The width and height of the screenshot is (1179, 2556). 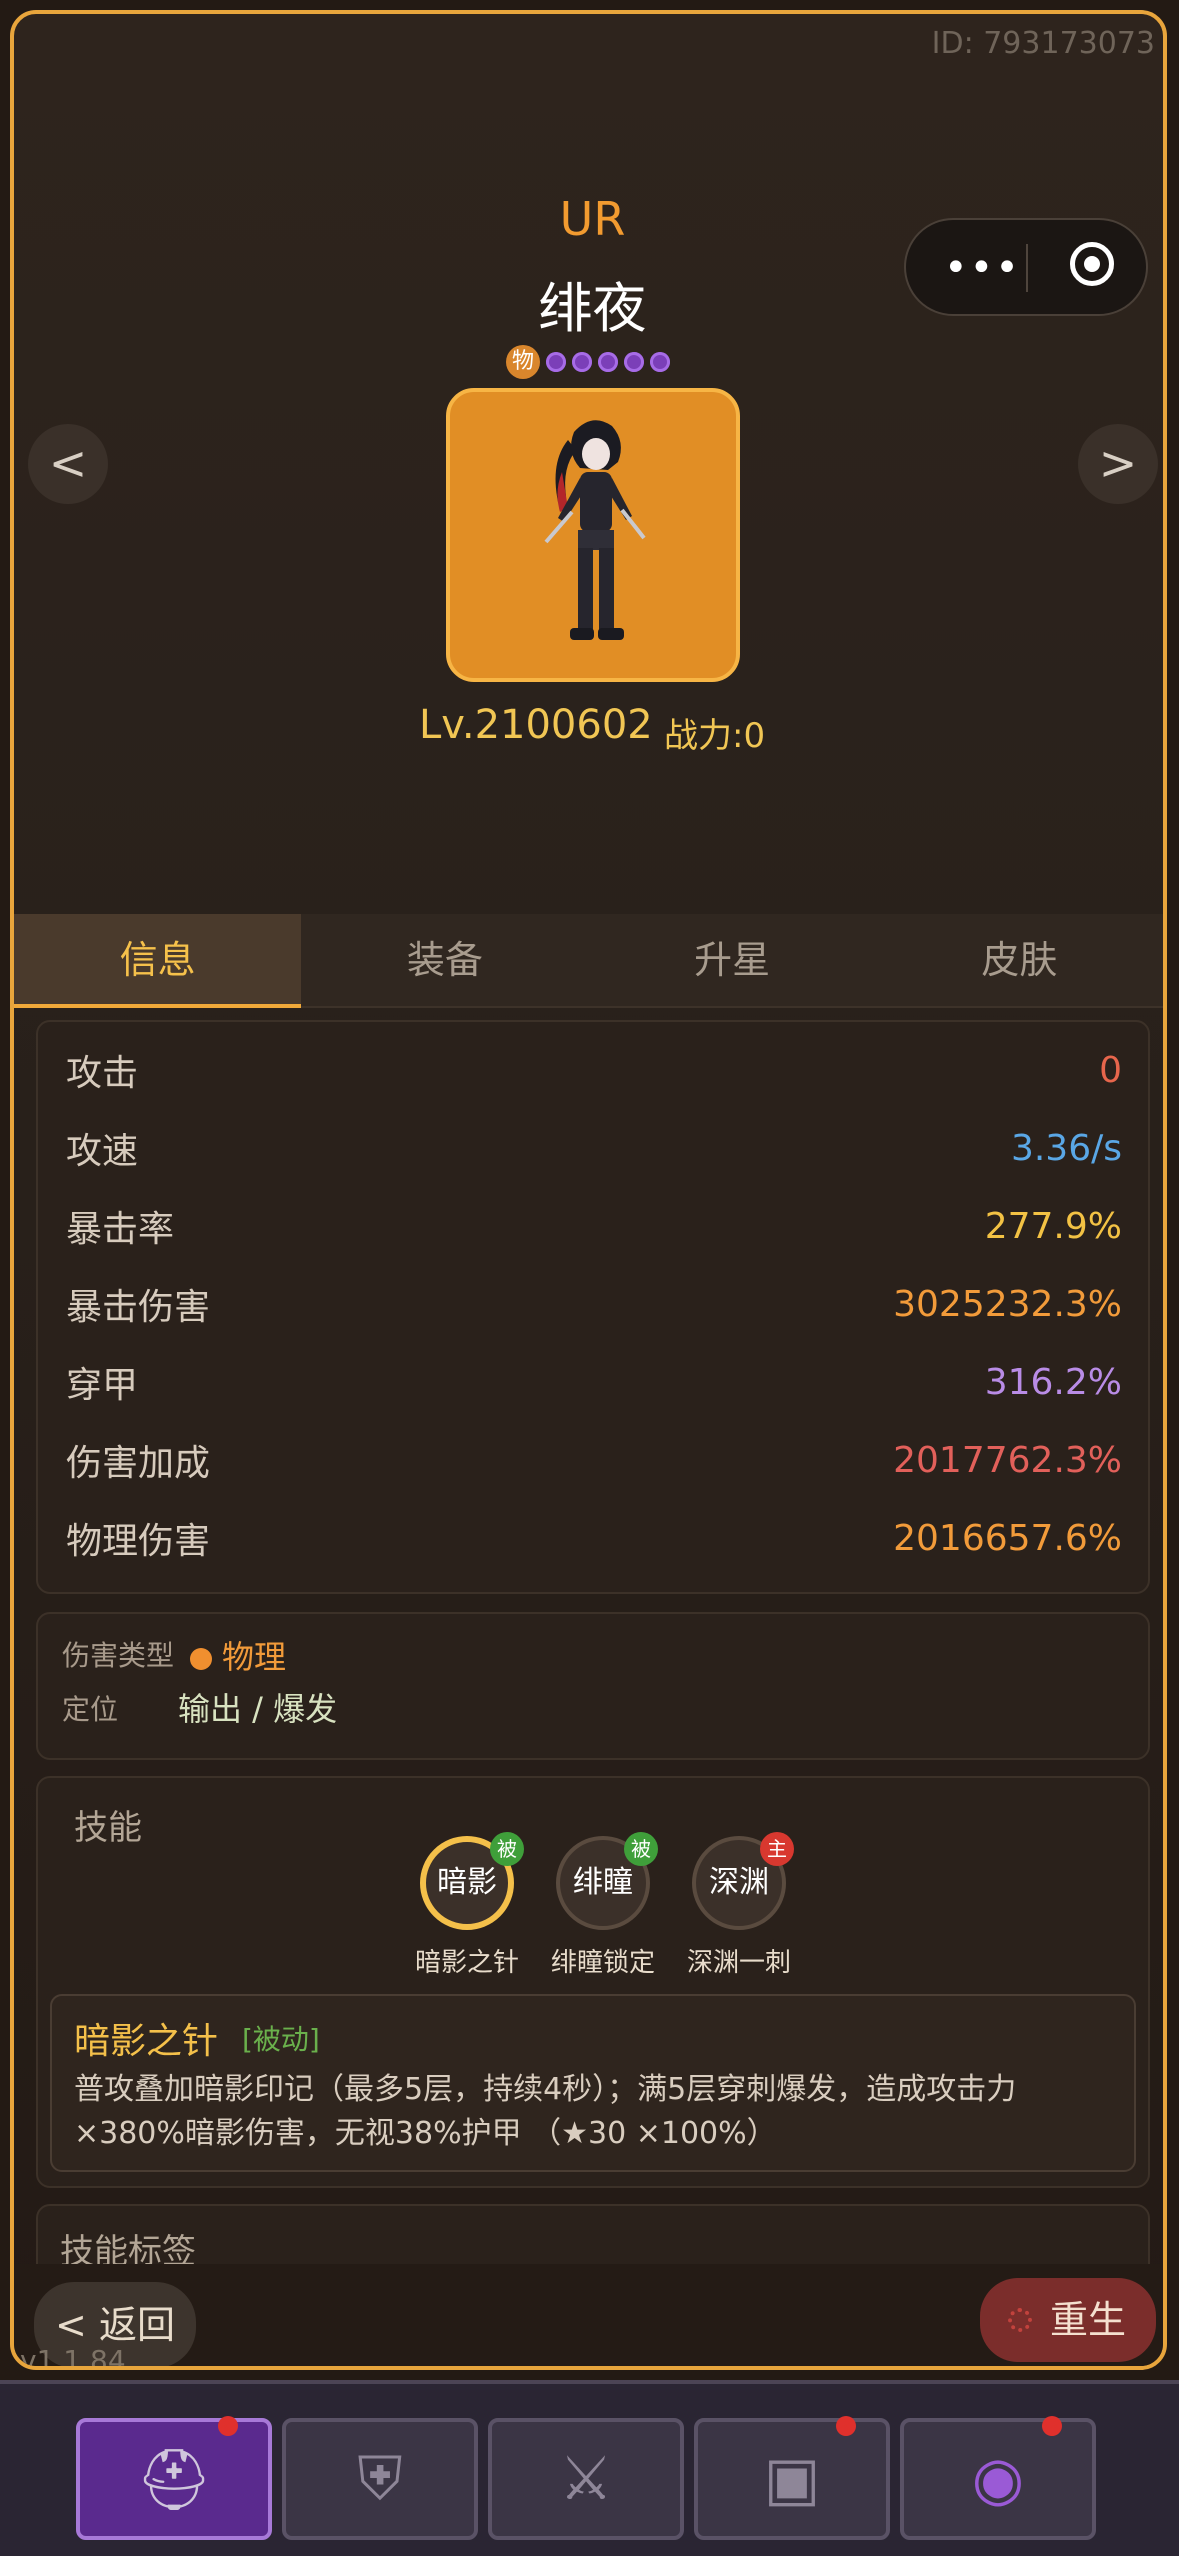 I want to click on stat-row: 暴击伤害 3025232.3%, so click(x=594, y=1304).